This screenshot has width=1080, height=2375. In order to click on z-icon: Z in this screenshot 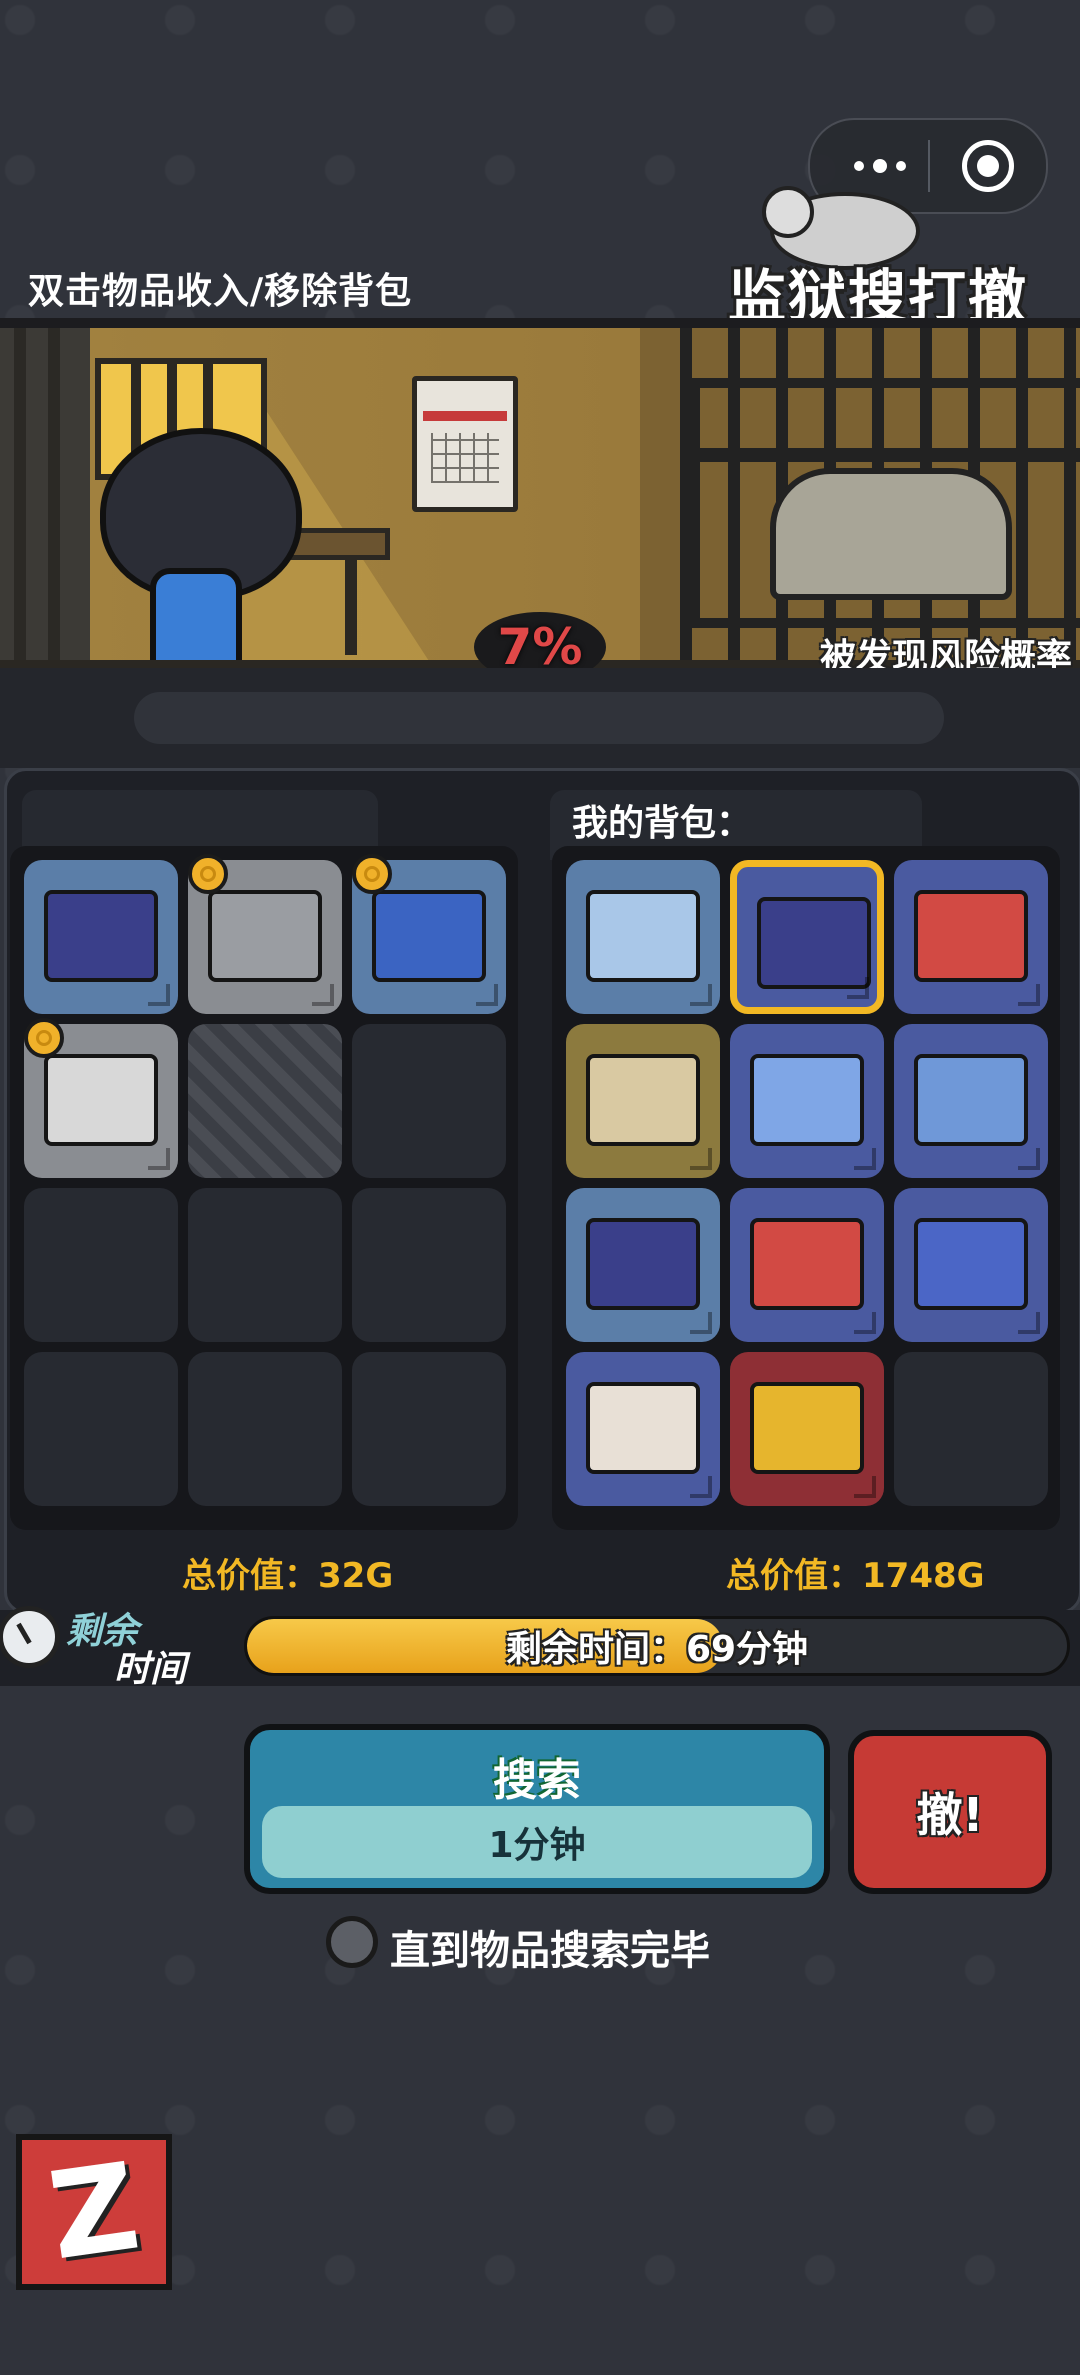, I will do `click(94, 2212)`.